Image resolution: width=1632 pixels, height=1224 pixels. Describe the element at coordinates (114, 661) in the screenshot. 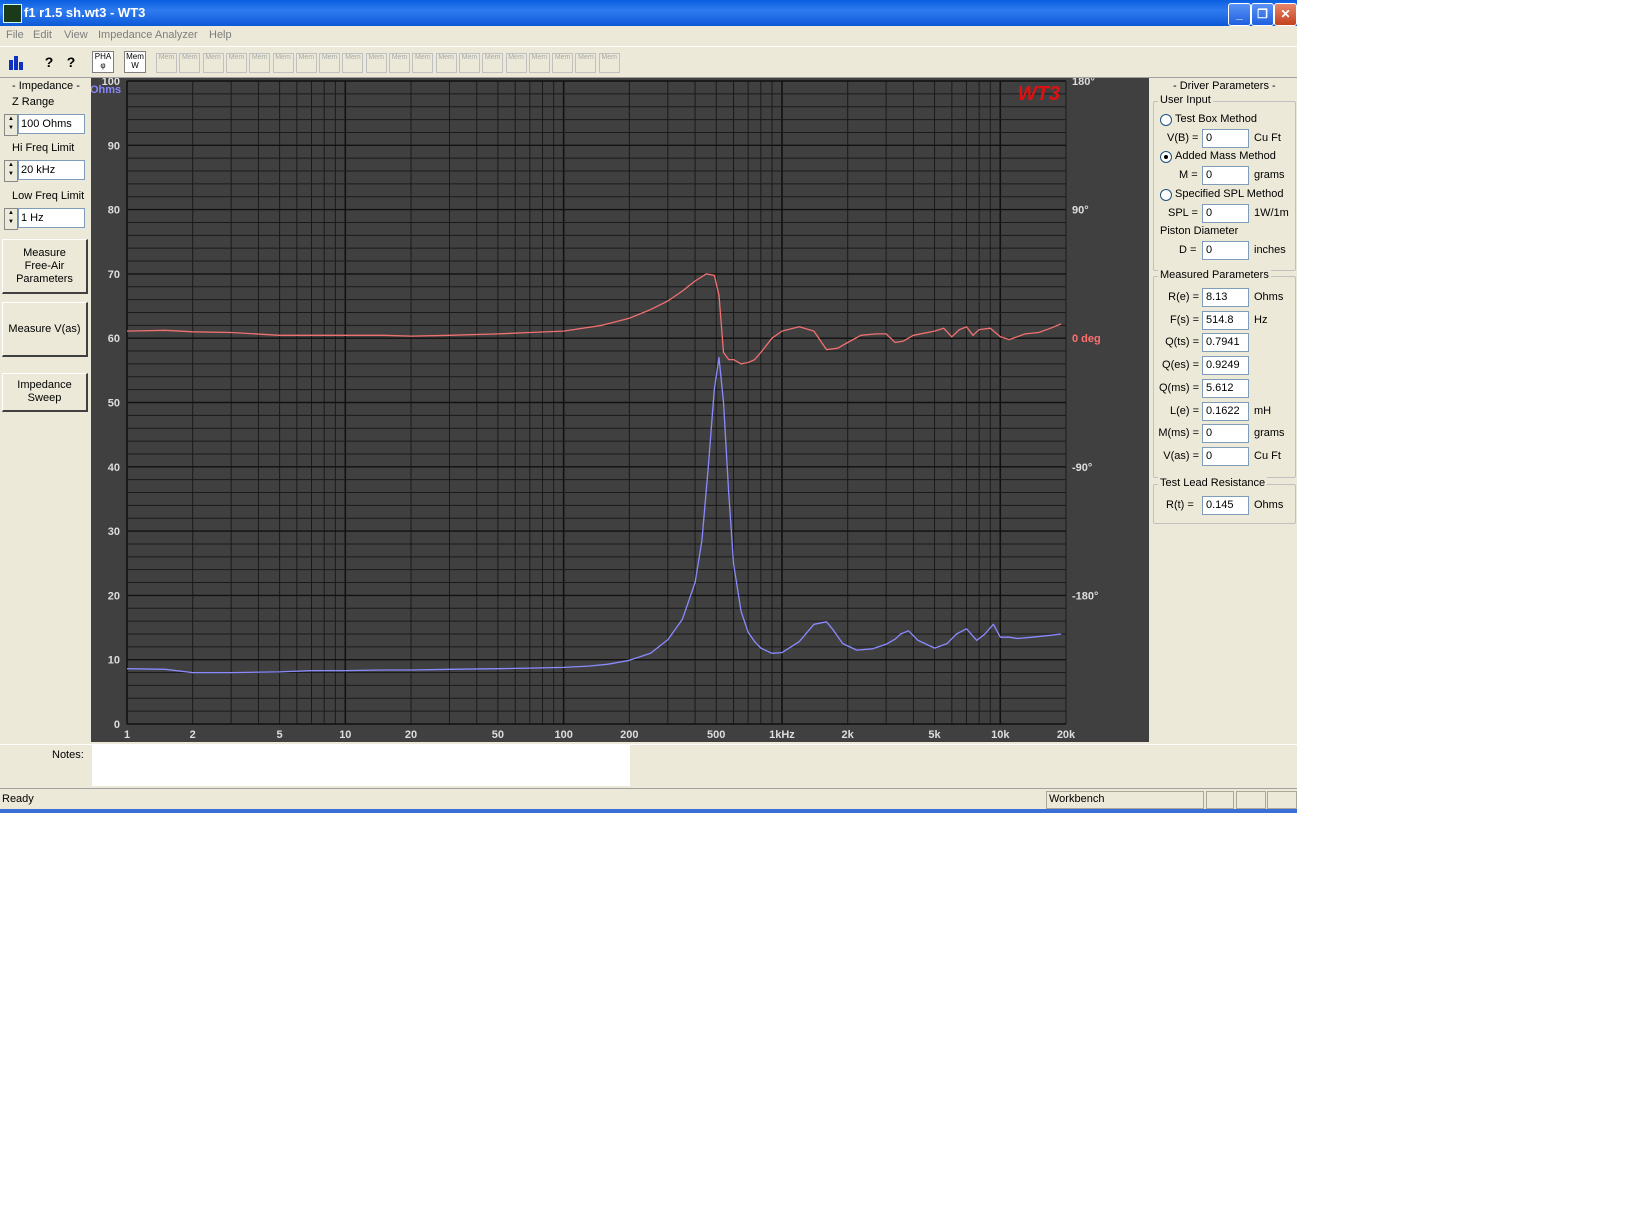

I see `y-left-tick-label: 10` at that location.